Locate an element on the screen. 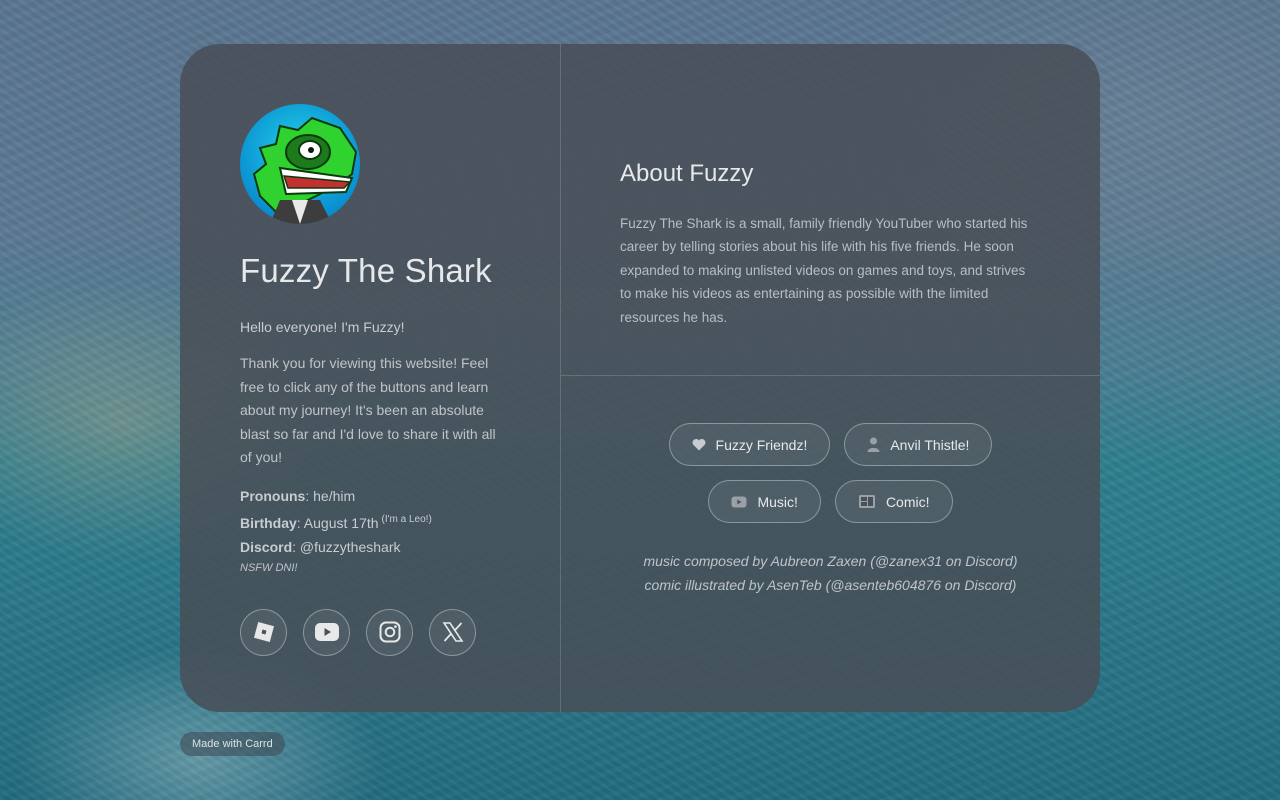  roblox-icon is located at coordinates (263, 632).